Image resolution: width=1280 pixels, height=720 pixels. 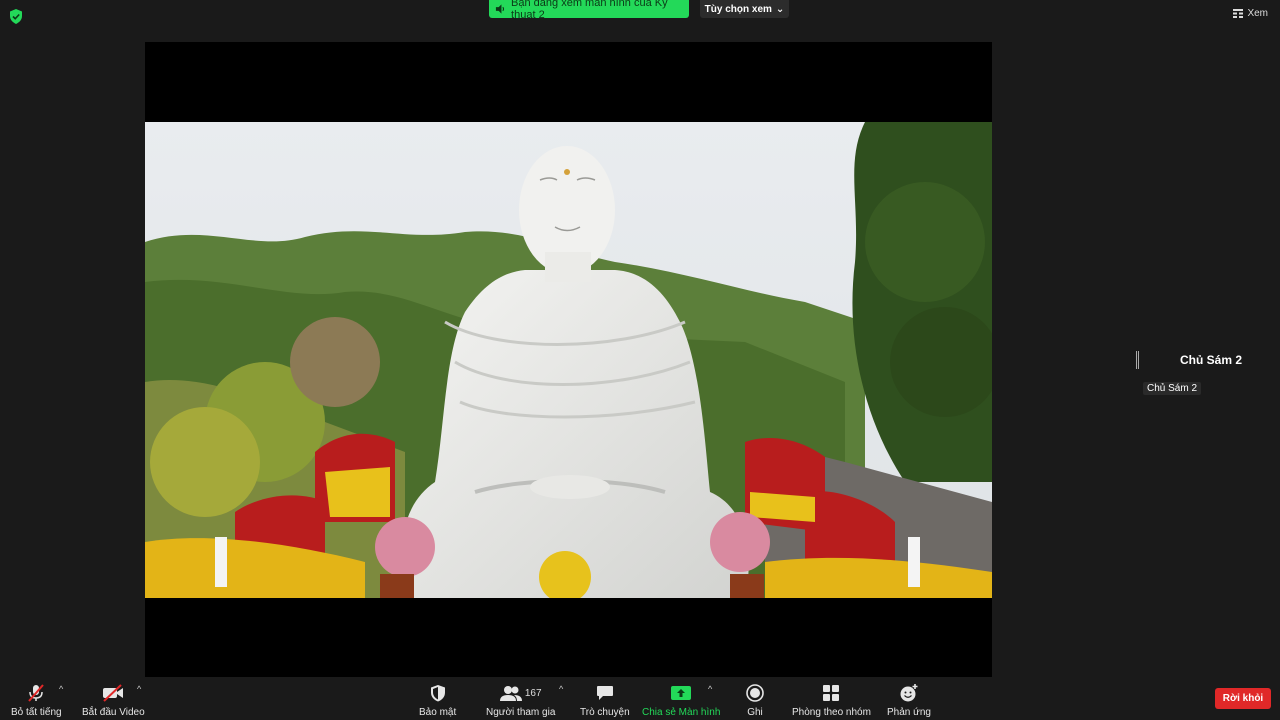 What do you see at coordinates (605, 712) in the screenshot?
I see `chat-label: Trò chuyện` at bounding box center [605, 712].